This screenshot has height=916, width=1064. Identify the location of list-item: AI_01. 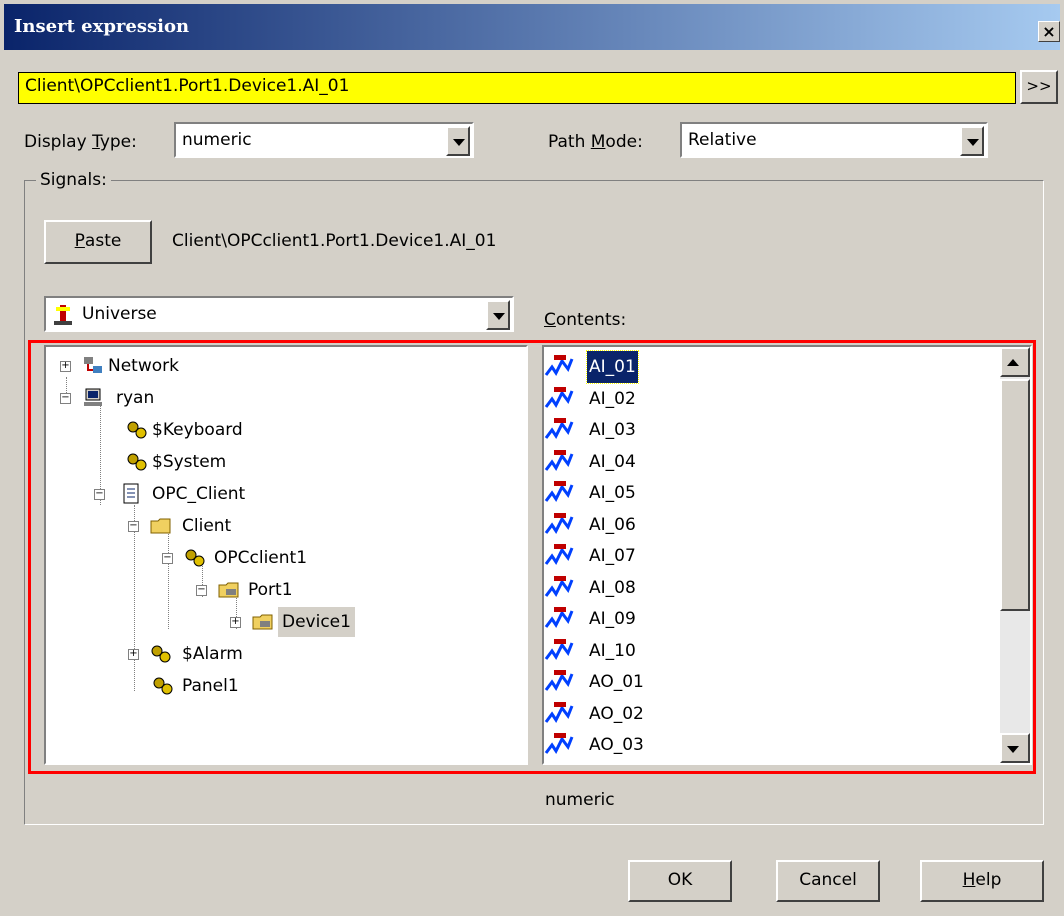
(769, 367).